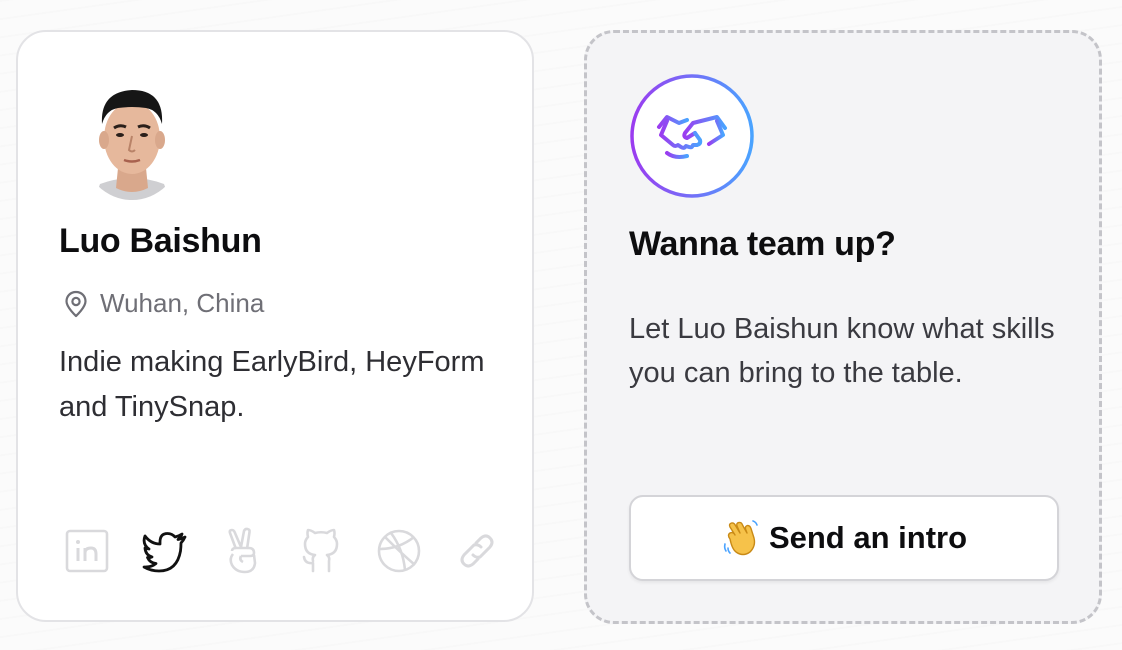  Describe the element at coordinates (282, 551) in the screenshot. I see `social-links` at that location.